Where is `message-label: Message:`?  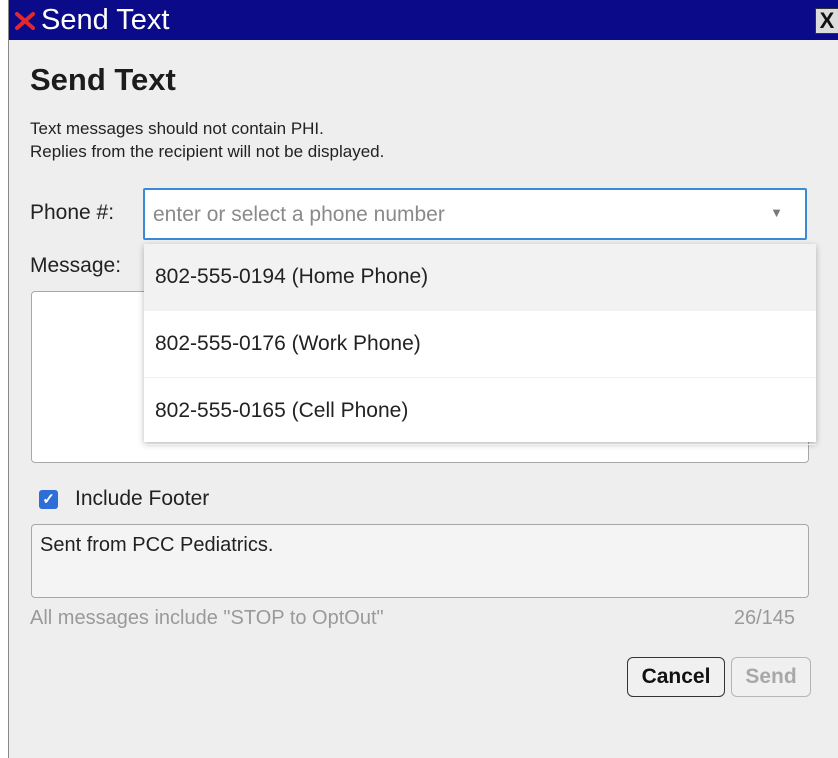 message-label: Message: is located at coordinates (76, 265).